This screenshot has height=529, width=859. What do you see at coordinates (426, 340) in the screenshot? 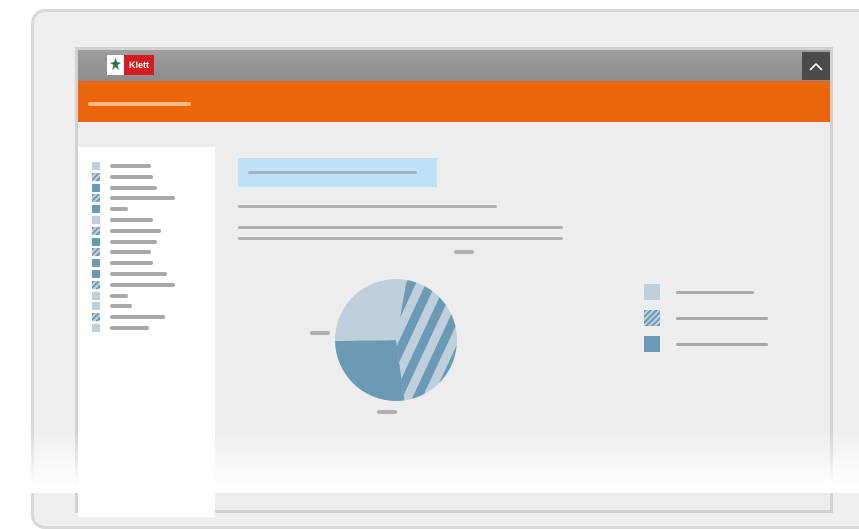
I see `pie-slice-striped` at bounding box center [426, 340].